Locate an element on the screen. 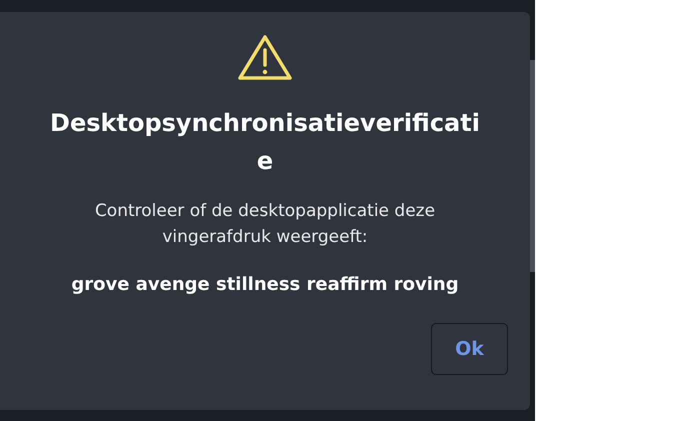 The width and height of the screenshot is (680, 421). warning-icon is located at coordinates (265, 58).